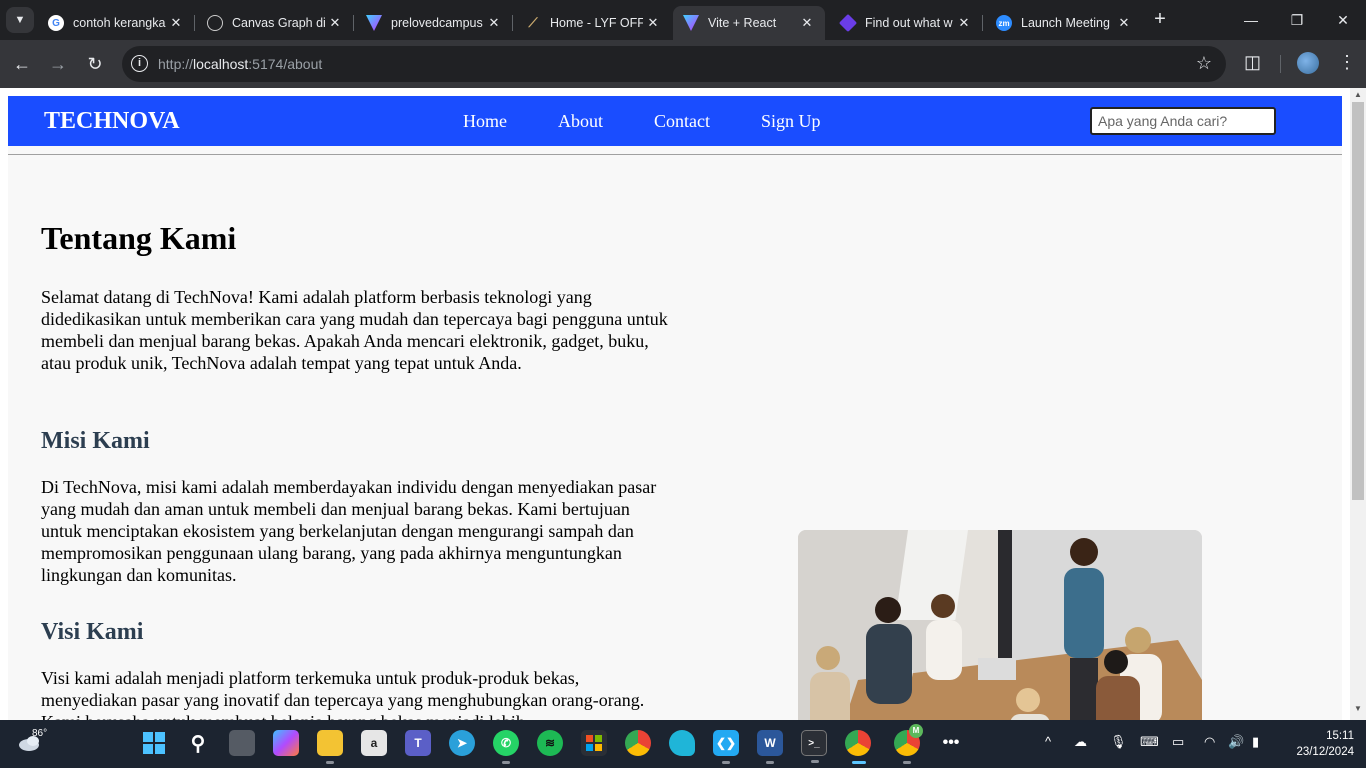 The image size is (1366, 768). I want to click on onedrive-cloud-icon: ☁, so click(1080, 742).